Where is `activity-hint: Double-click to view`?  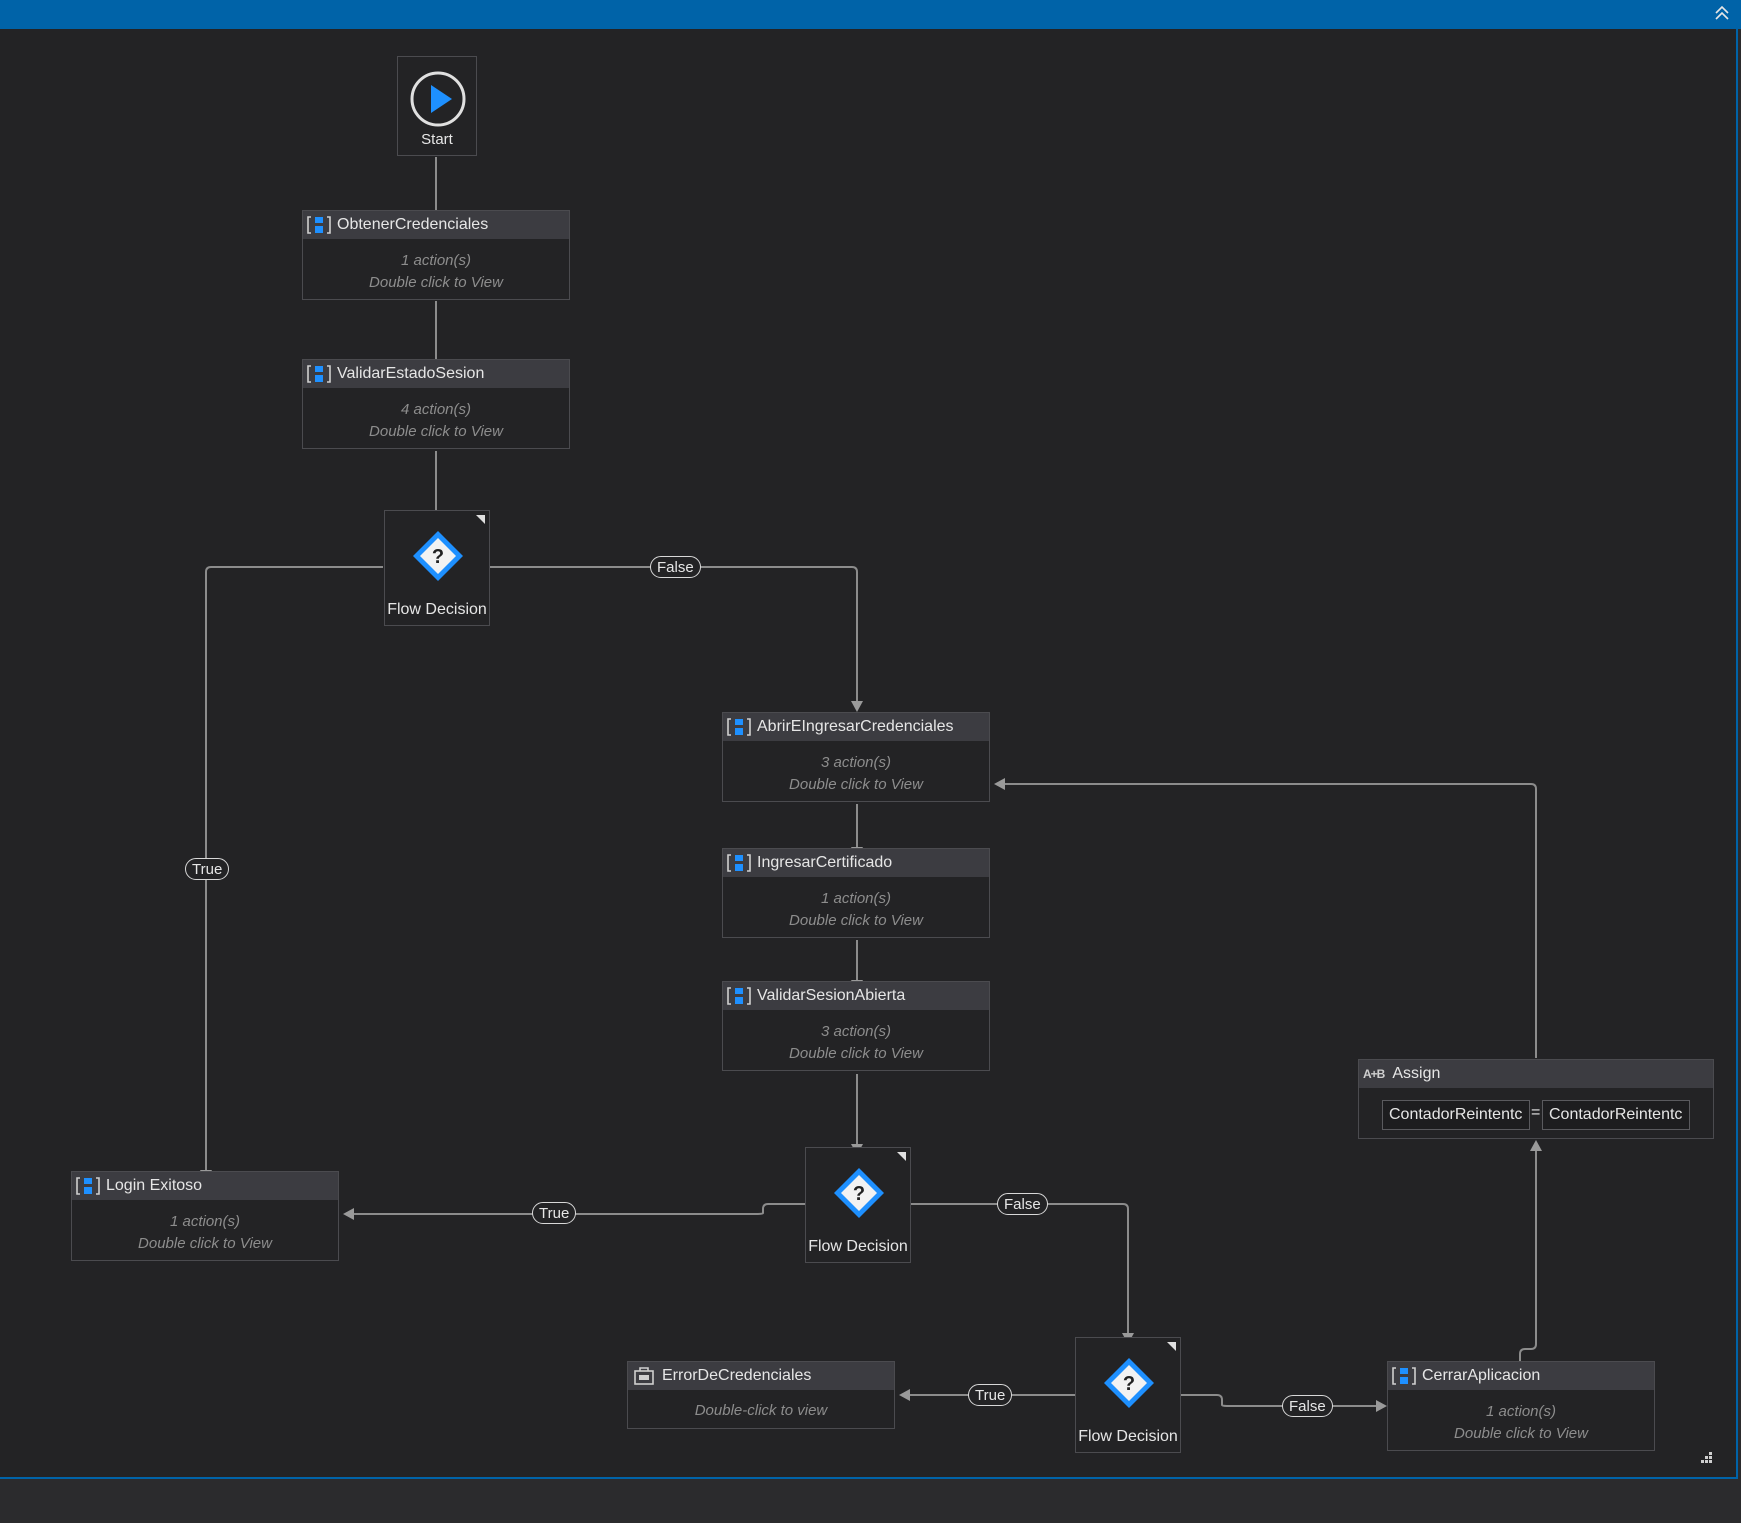
activity-hint: Double-click to view is located at coordinates (761, 1410).